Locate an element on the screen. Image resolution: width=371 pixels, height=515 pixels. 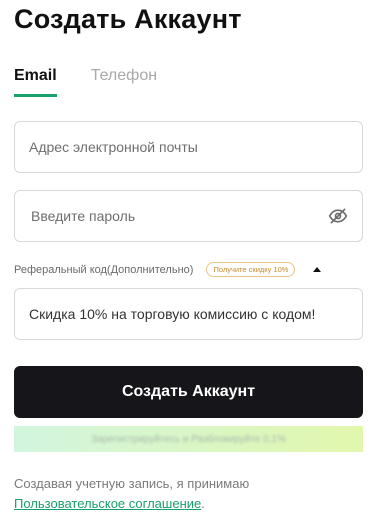
tab-phone: Телефон is located at coordinates (124, 82).